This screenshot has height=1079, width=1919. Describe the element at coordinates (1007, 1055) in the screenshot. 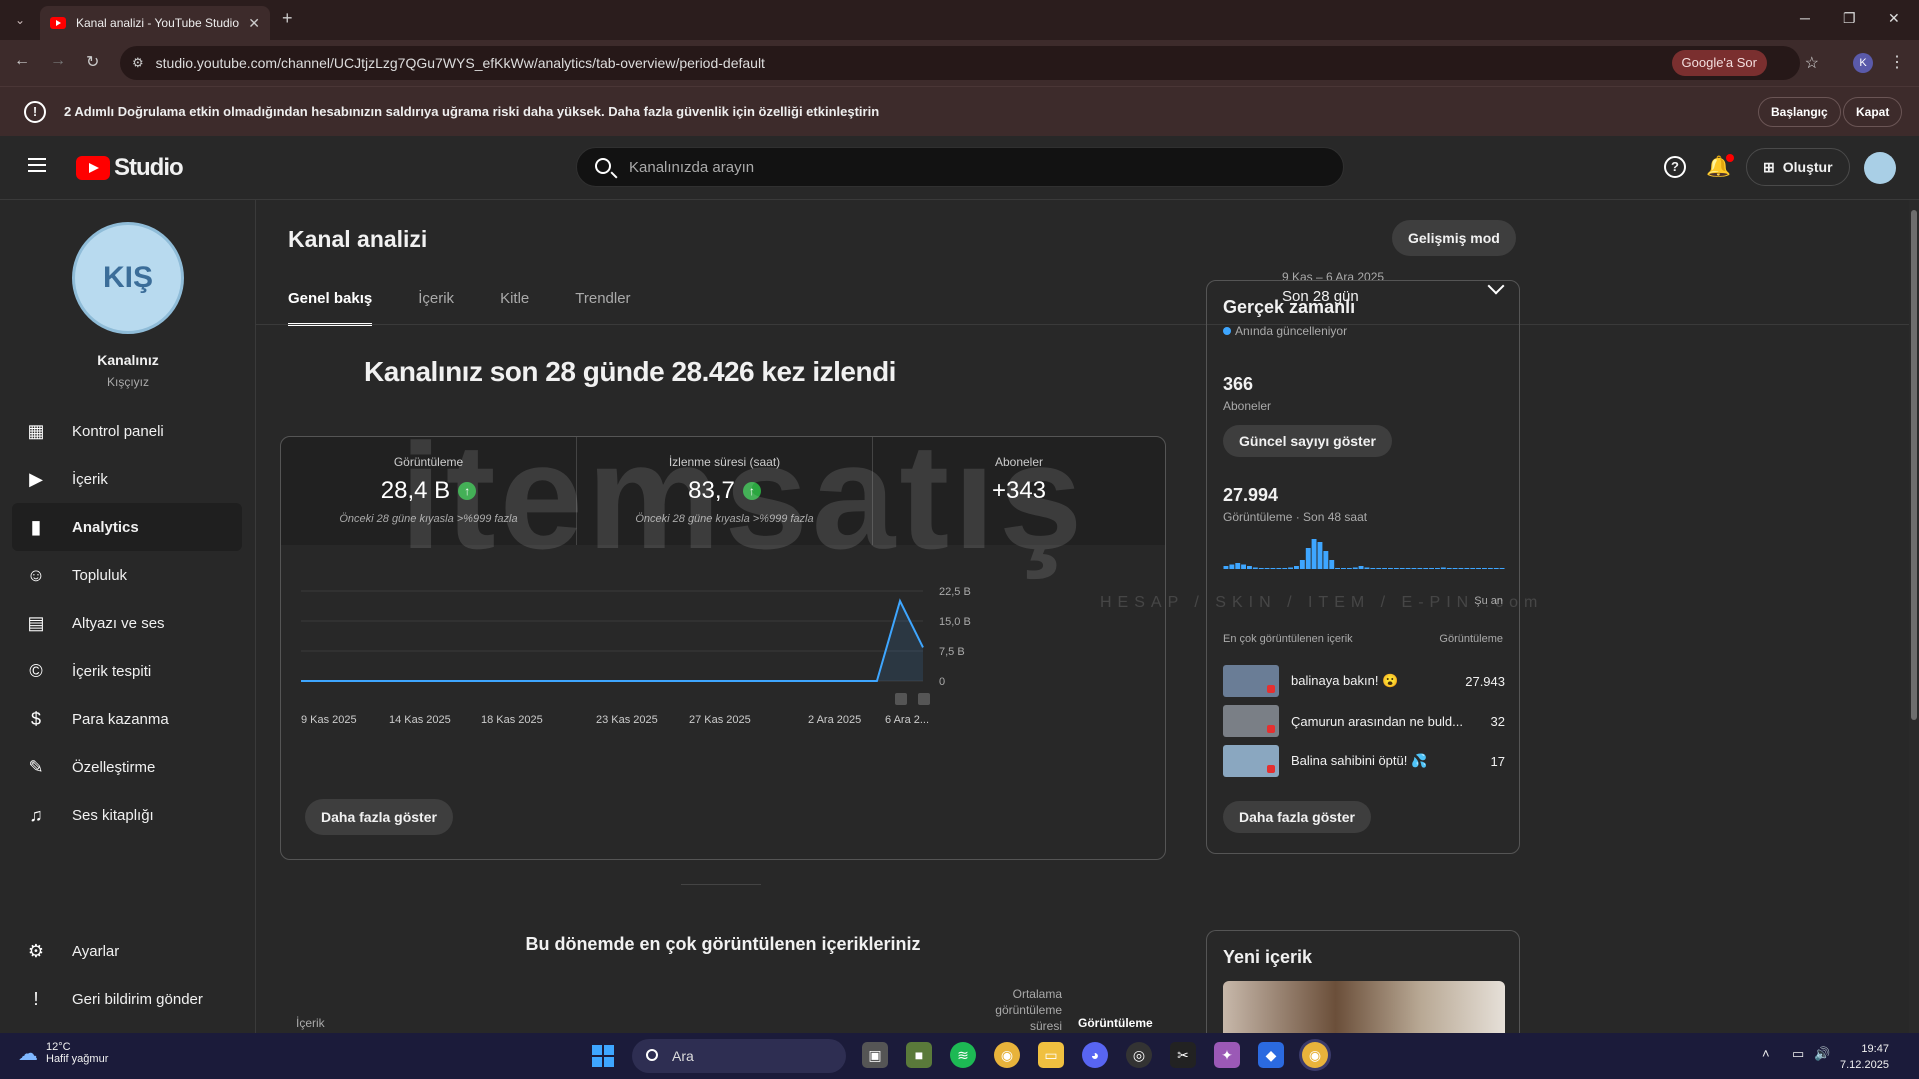

I see `chrome-icon: ◉` at that location.